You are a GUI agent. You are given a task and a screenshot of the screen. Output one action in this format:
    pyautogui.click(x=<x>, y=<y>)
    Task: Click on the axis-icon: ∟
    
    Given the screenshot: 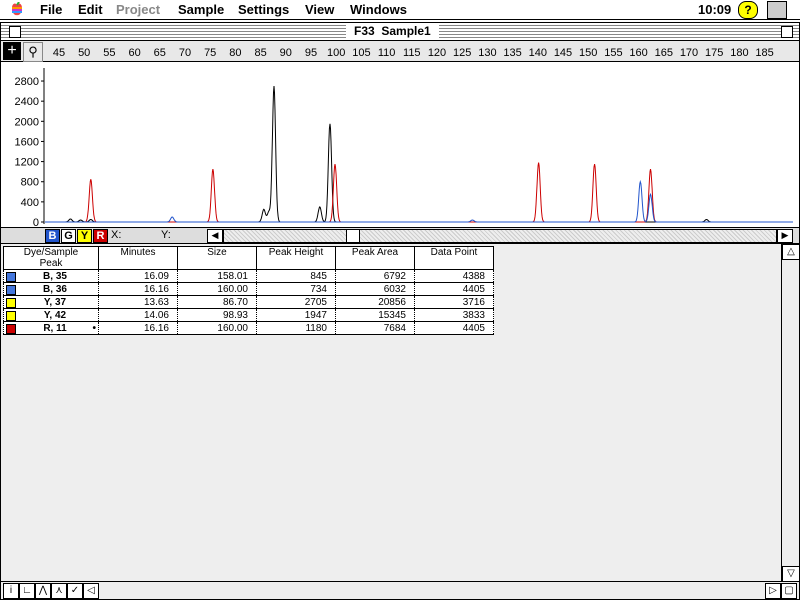 What is the action you would take?
    pyautogui.click(x=27, y=591)
    